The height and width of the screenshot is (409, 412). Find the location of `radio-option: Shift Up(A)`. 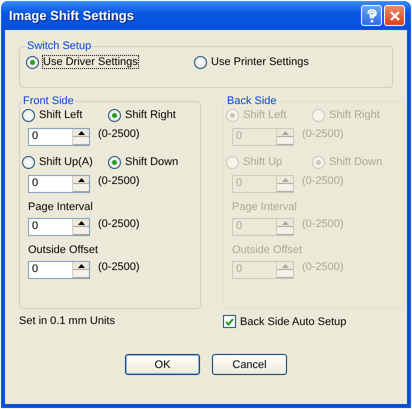

radio-option: Shift Up(A) is located at coordinates (65, 162).